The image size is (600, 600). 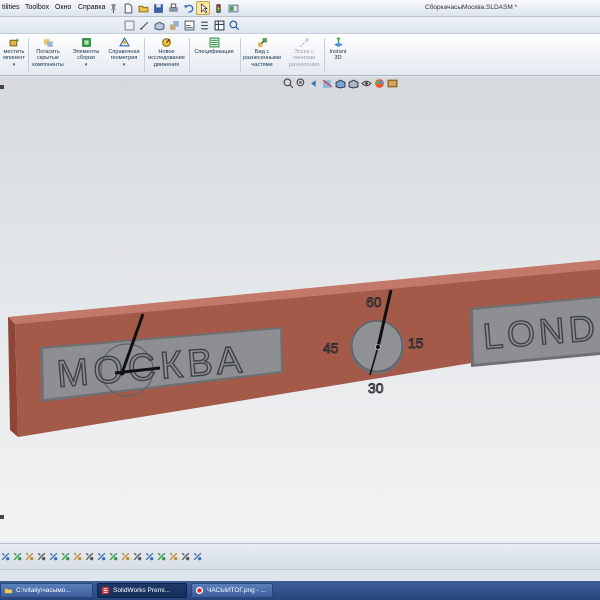 What do you see at coordinates (214, 52) in the screenshot?
I see `bom-label: Спецификация` at bounding box center [214, 52].